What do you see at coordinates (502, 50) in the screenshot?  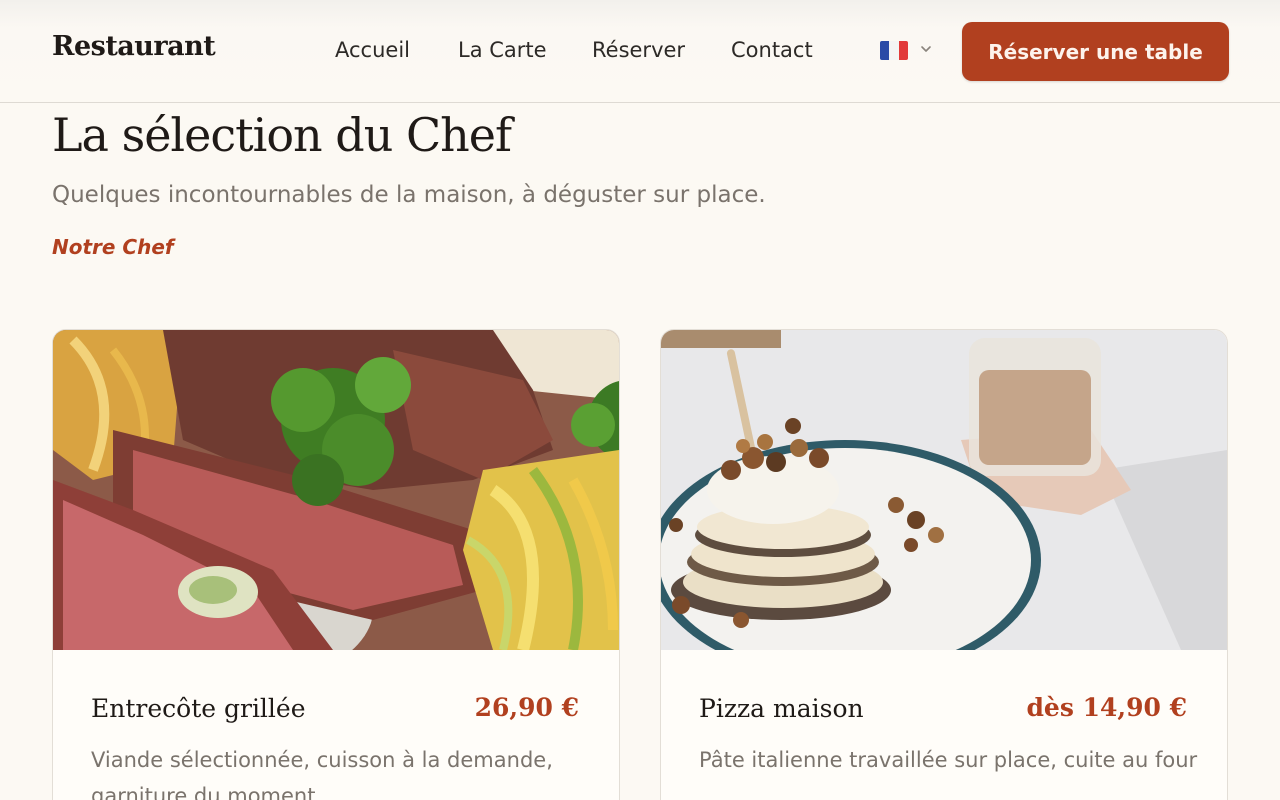 I see `nav-link-la-carte: La Carte` at bounding box center [502, 50].